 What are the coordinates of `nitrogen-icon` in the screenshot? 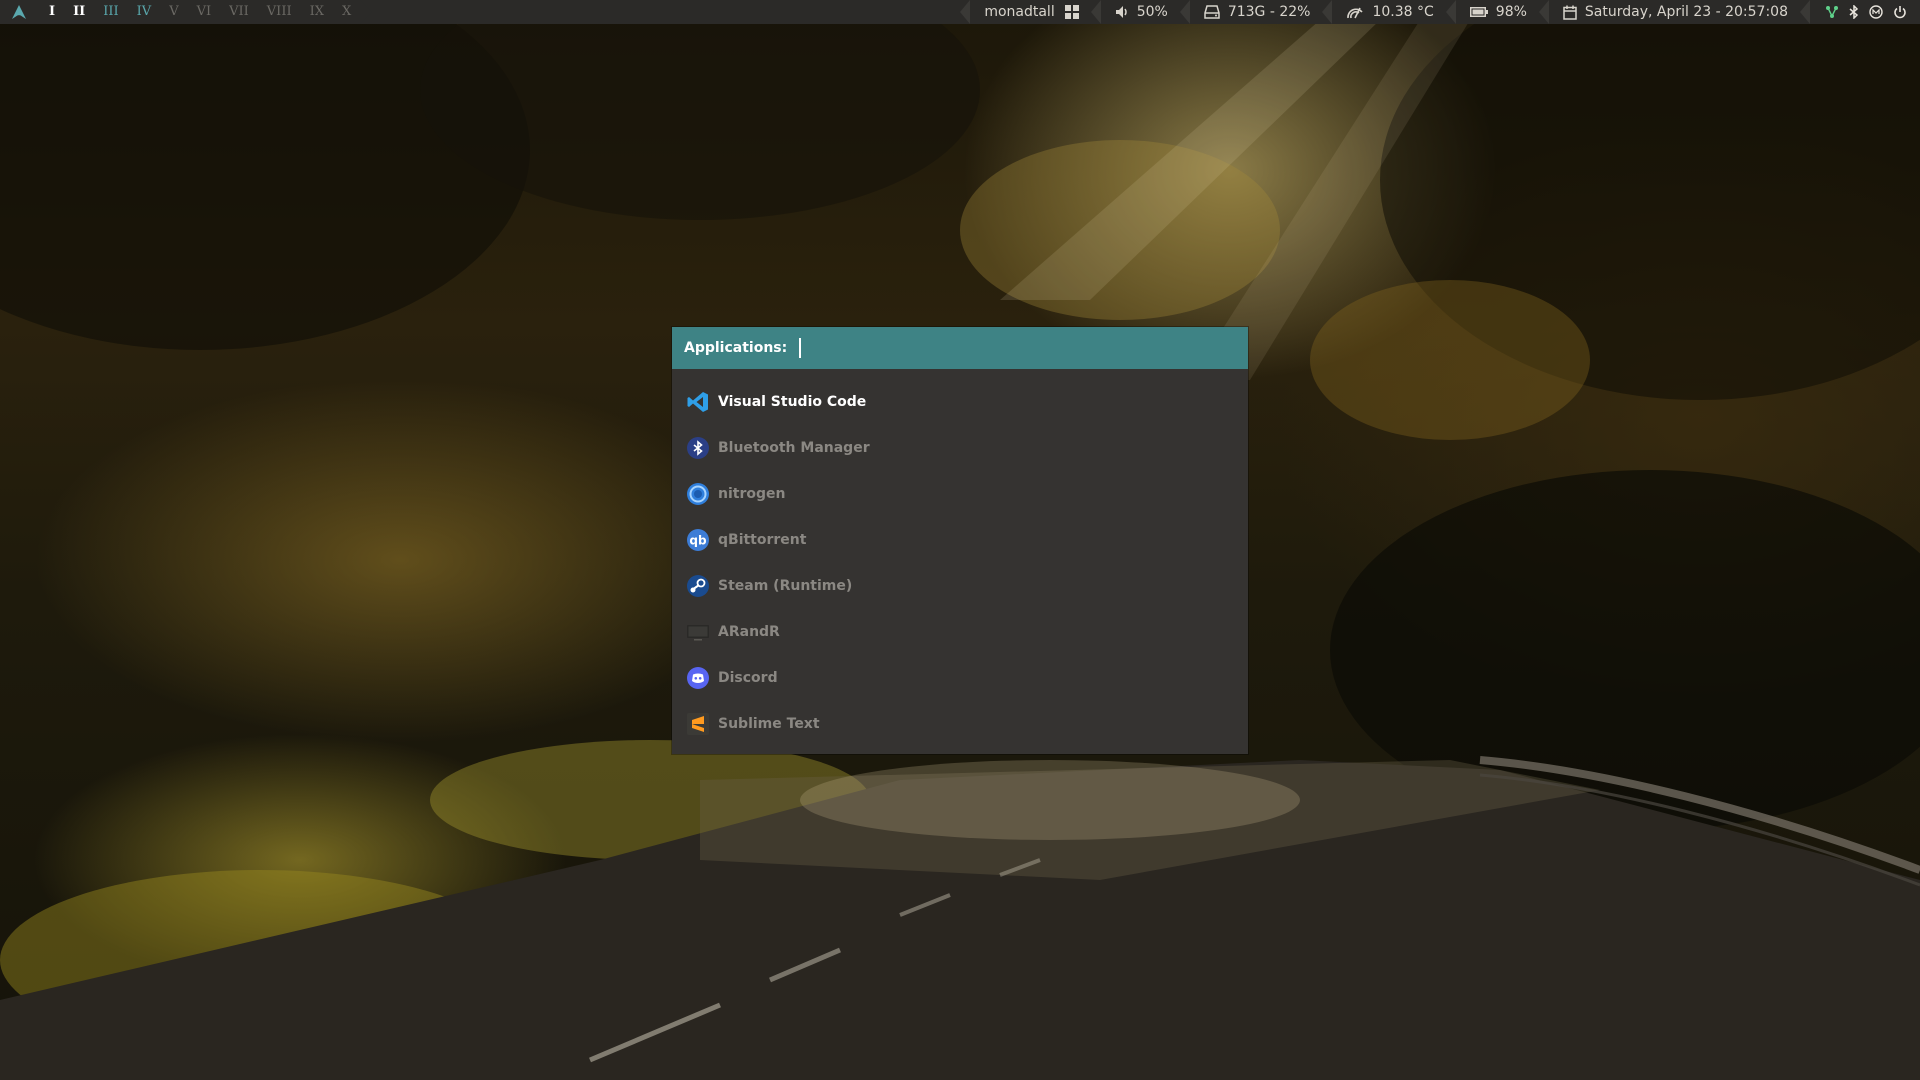 It's located at (698, 494).